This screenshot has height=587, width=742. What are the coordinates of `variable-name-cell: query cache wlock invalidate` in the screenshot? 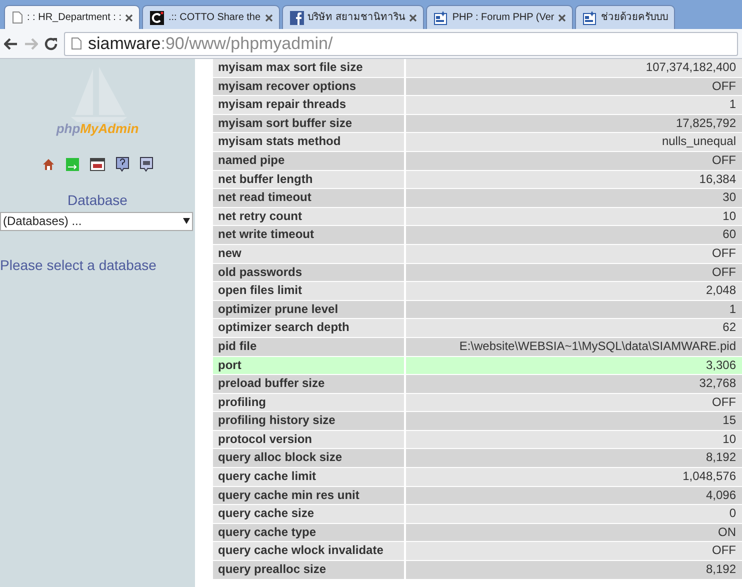 It's located at (309, 551).